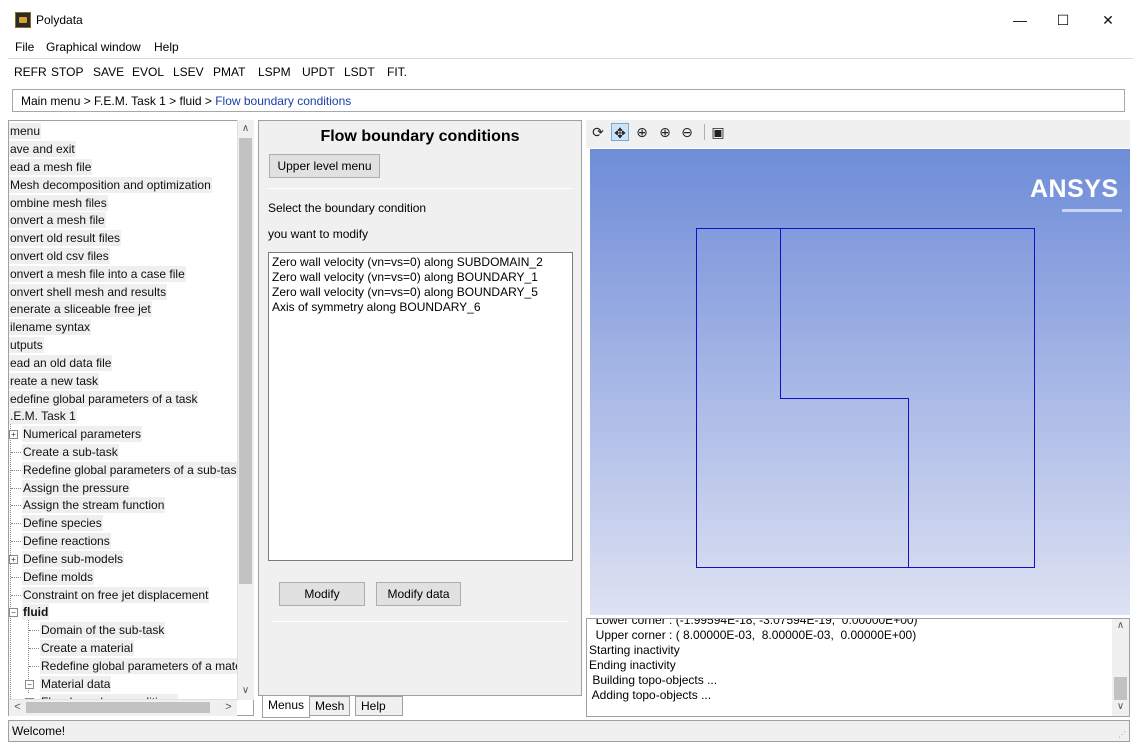 The width and height of the screenshot is (1137, 747). What do you see at coordinates (26, 345) in the screenshot?
I see `tree-item-outputs: utputs` at bounding box center [26, 345].